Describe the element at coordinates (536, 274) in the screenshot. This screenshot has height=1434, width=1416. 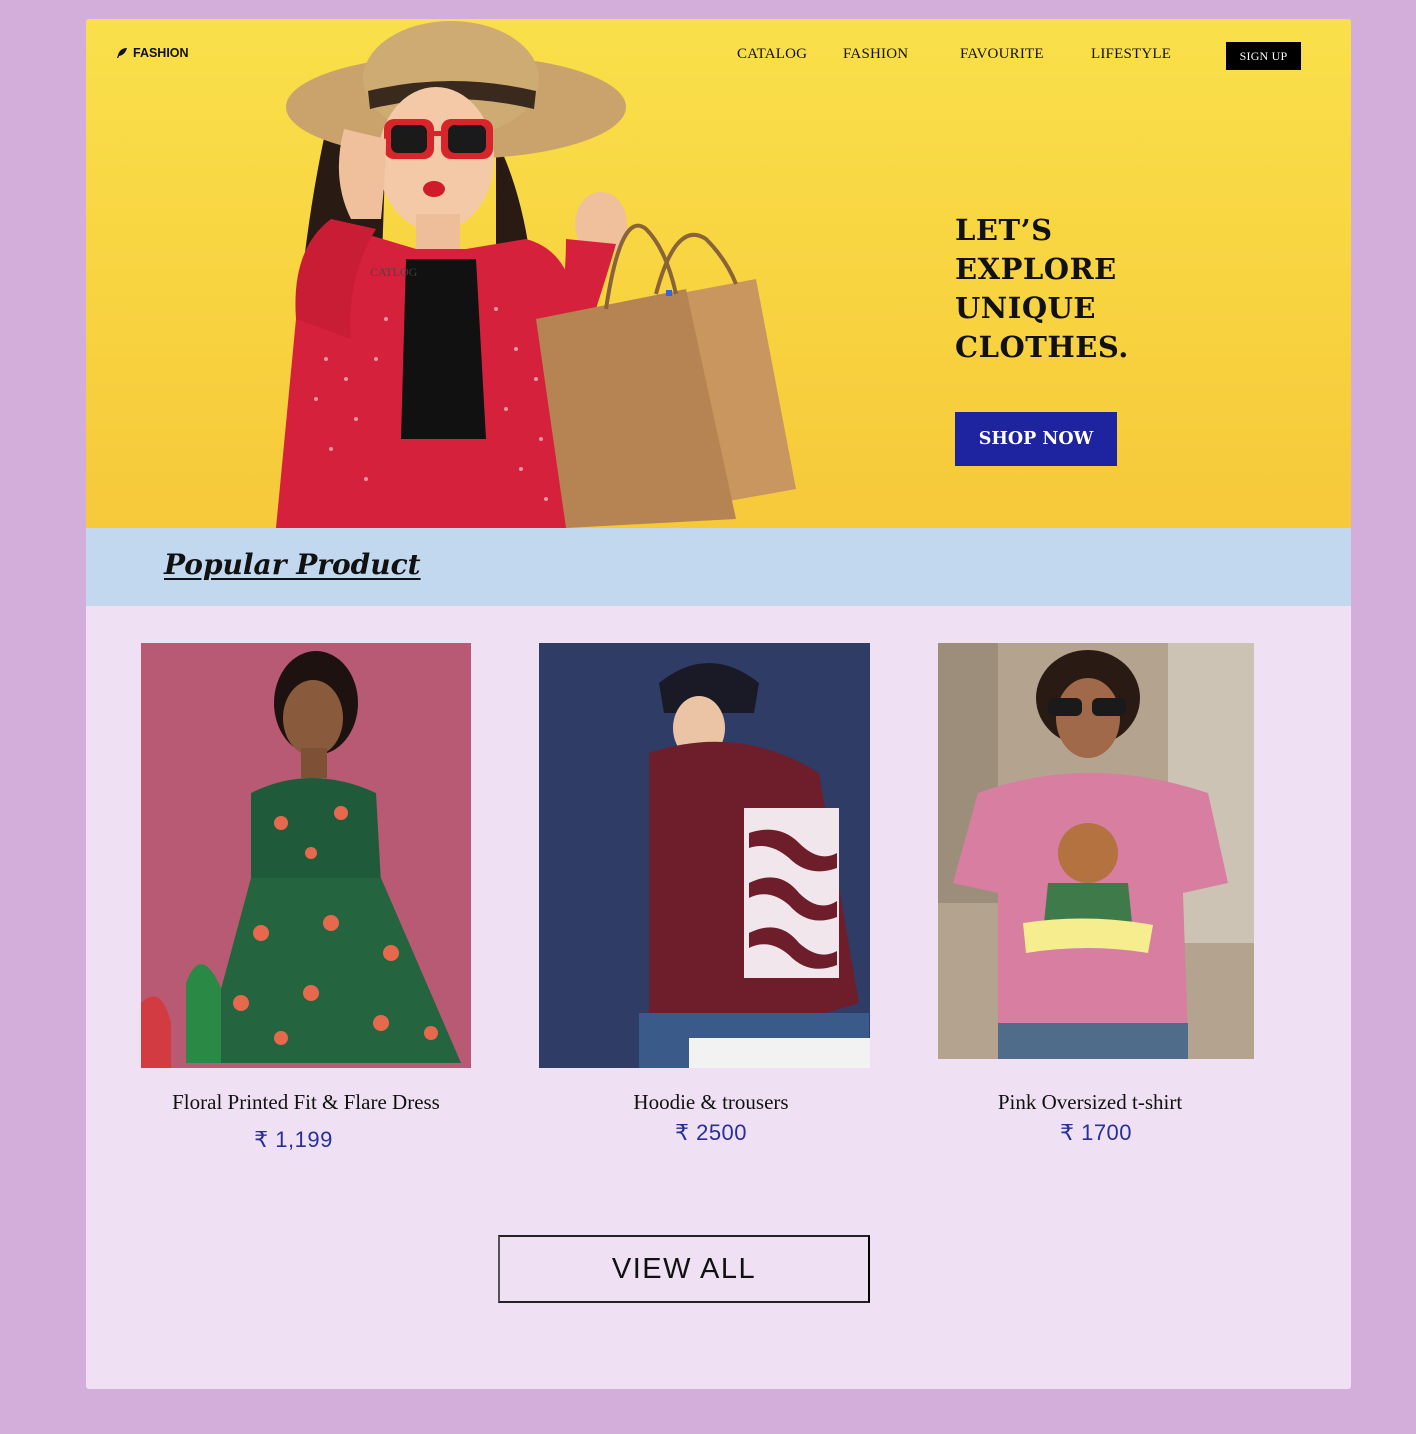
I see `hero-model-image` at that location.